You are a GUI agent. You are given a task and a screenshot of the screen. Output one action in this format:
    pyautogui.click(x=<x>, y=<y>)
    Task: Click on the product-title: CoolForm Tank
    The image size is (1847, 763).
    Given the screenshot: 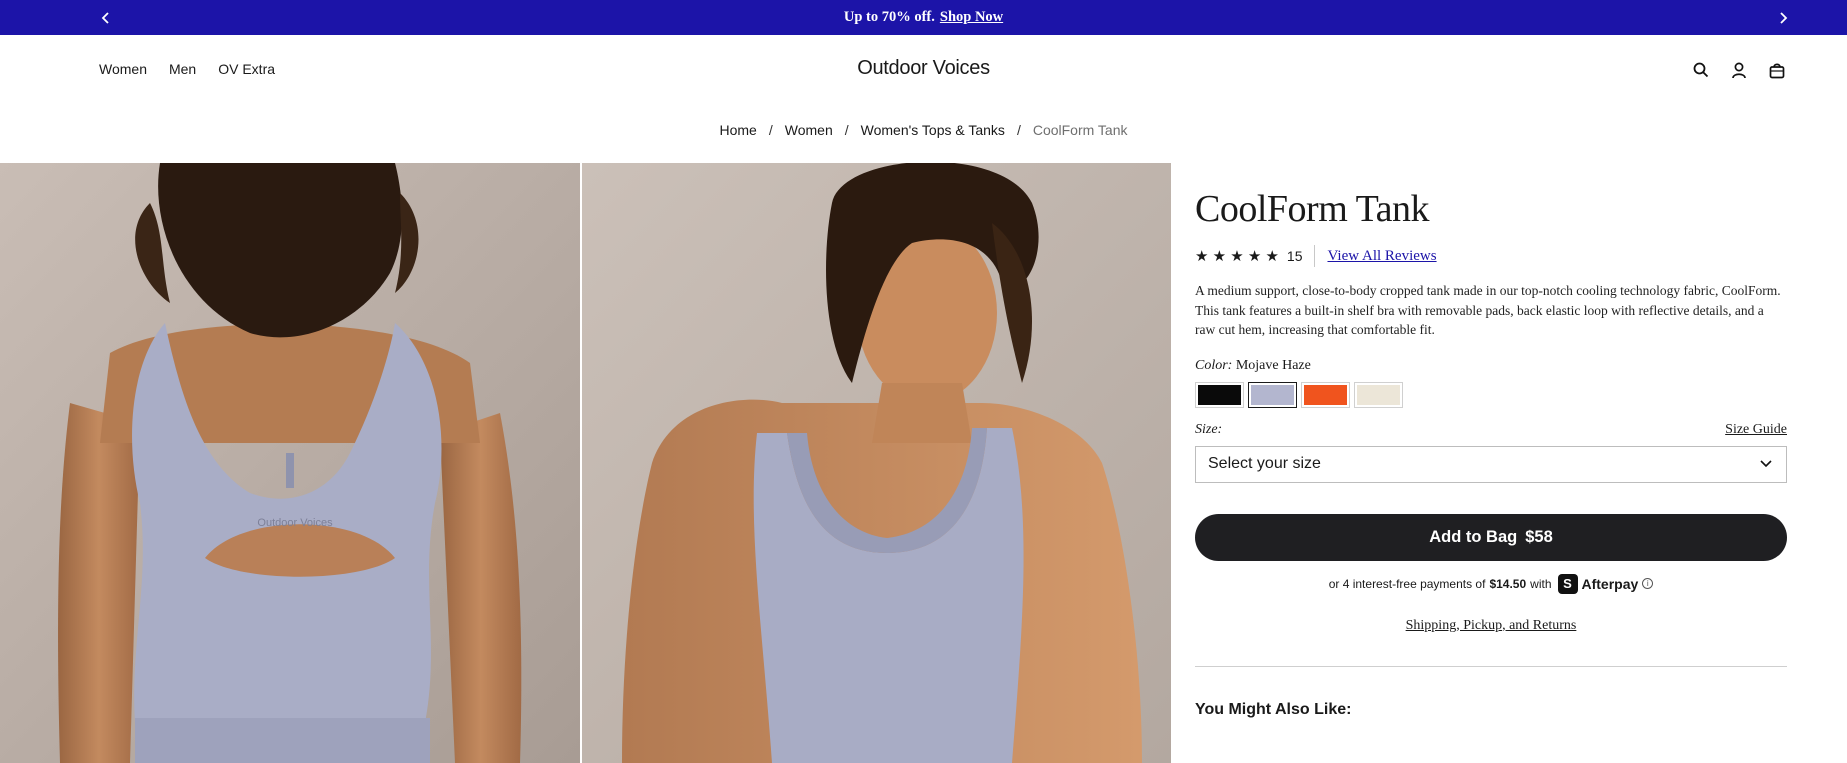 What is the action you would take?
    pyautogui.click(x=1312, y=209)
    